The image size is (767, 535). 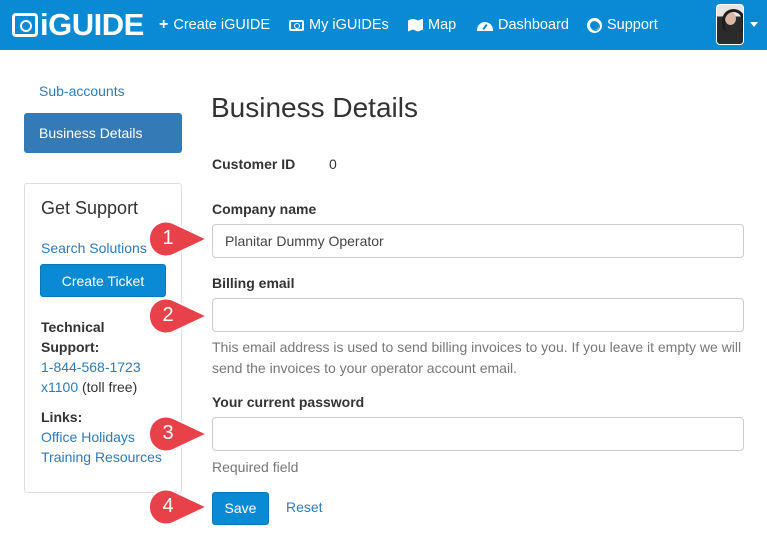 I want to click on support-ext: x1100 (toll free), so click(x=89, y=387).